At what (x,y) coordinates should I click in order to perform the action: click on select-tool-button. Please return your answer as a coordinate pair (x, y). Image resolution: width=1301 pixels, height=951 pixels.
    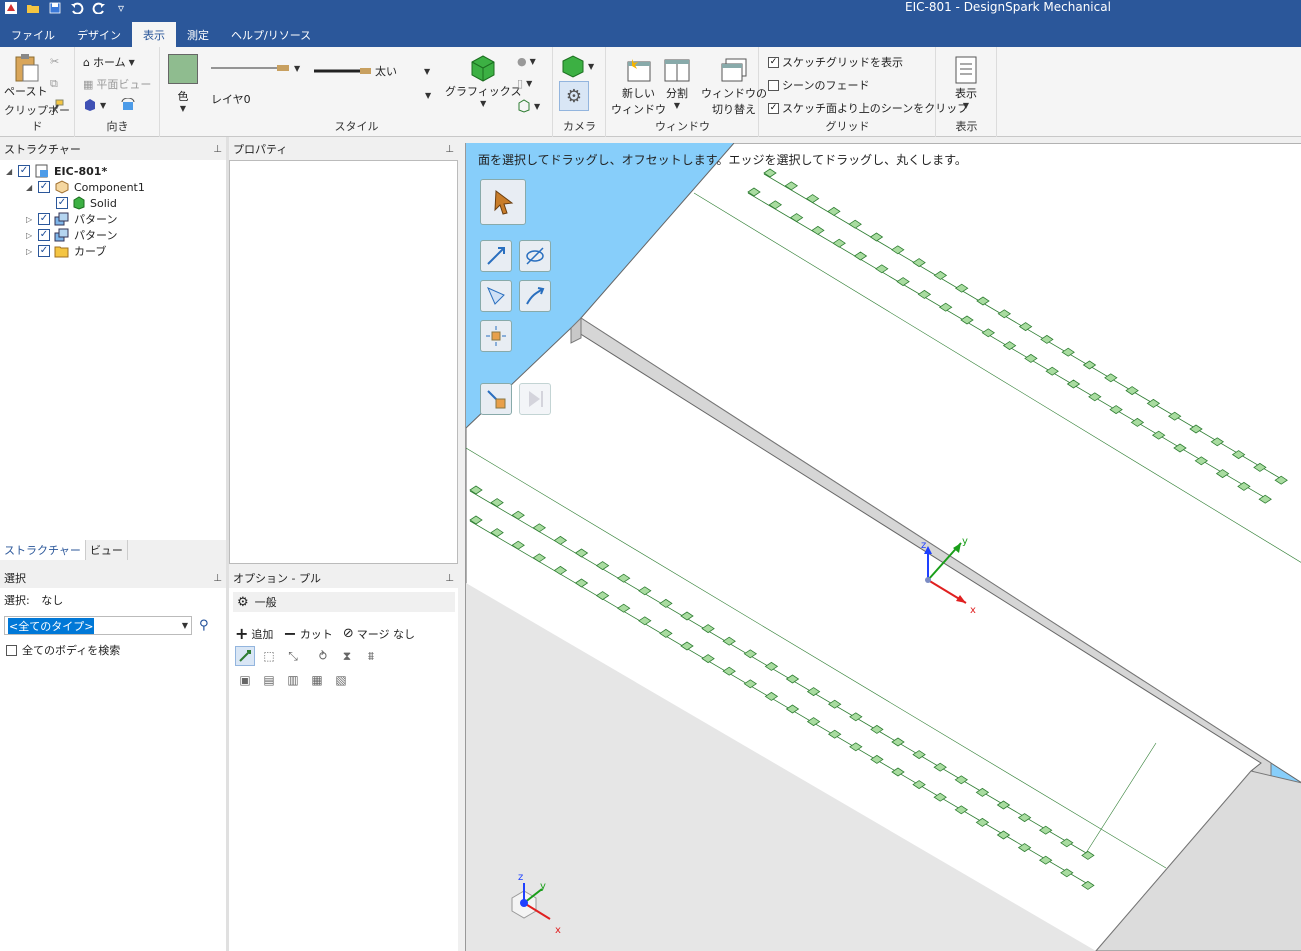
    Looking at the image, I should click on (503, 202).